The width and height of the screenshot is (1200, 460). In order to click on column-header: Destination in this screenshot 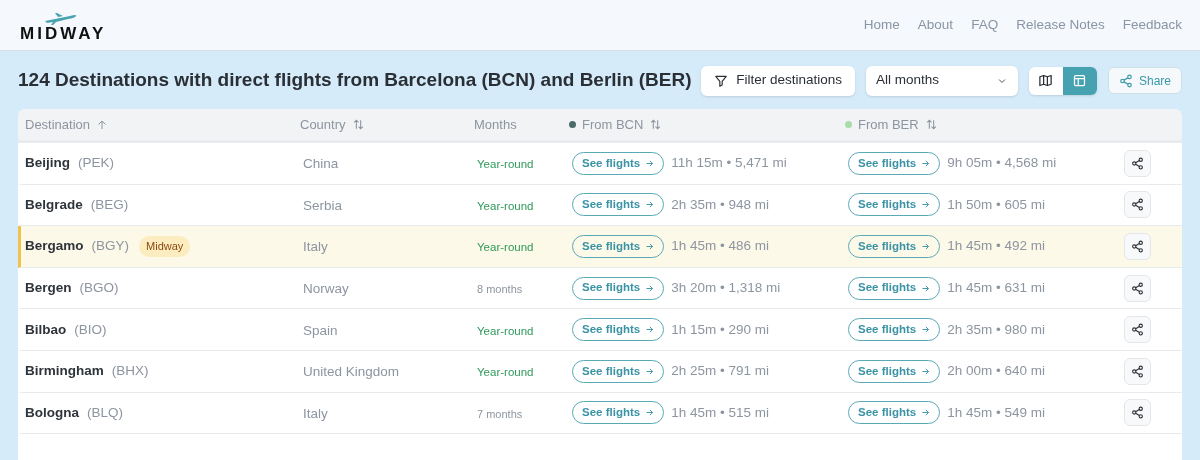, I will do `click(58, 124)`.